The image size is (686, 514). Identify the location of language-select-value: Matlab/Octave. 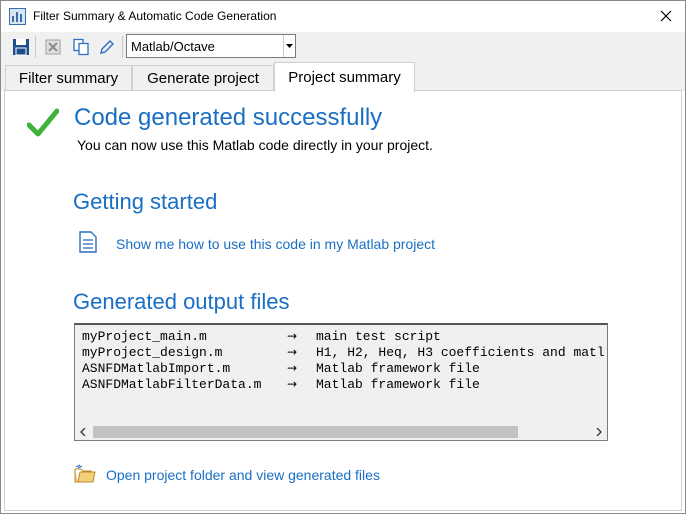
(173, 46).